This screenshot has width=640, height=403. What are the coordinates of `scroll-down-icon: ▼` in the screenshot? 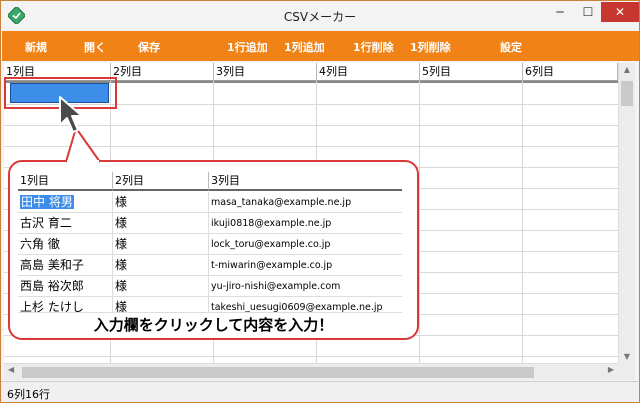 It's located at (627, 356).